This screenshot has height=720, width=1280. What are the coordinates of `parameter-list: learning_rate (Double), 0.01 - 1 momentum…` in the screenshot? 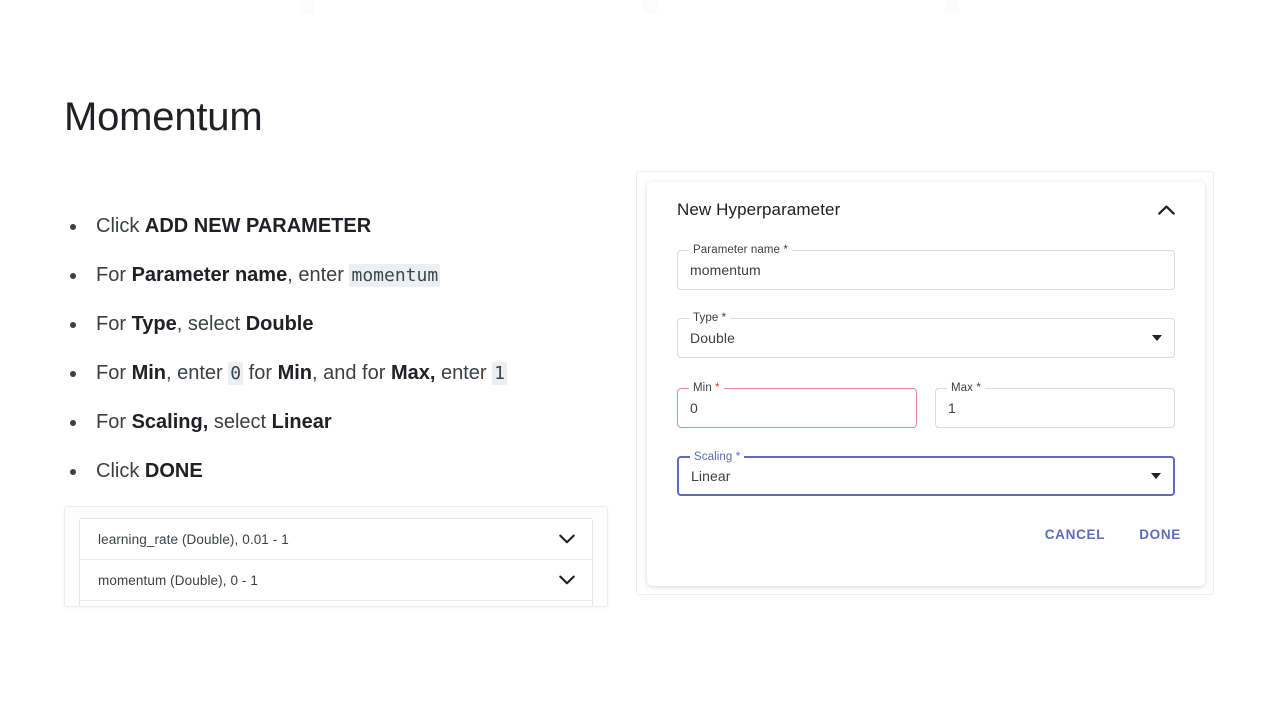 It's located at (336, 562).